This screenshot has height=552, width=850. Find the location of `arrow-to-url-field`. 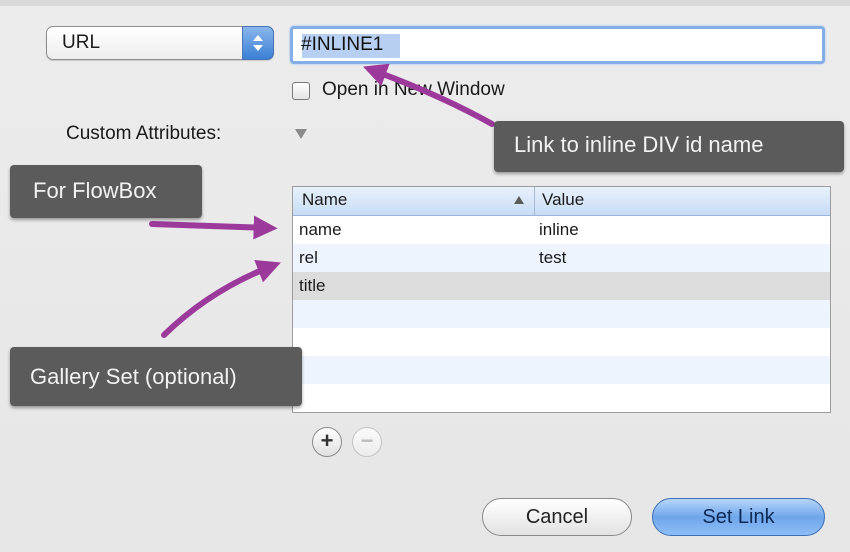

arrow-to-url-field is located at coordinates (428, 95).